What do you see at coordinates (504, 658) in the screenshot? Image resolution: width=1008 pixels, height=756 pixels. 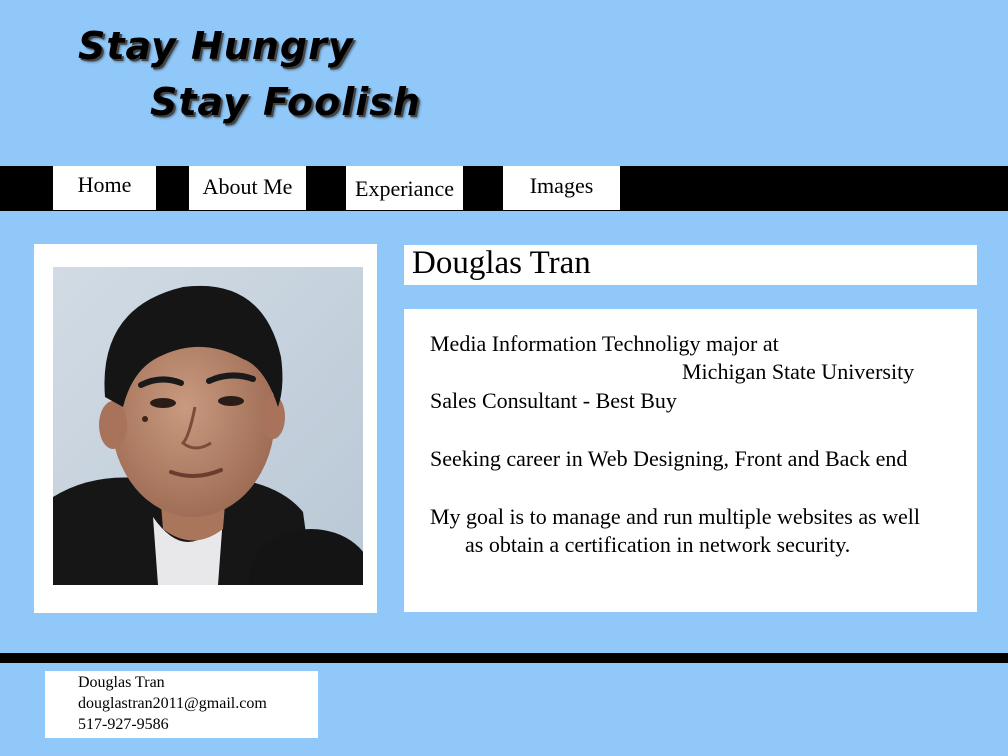 I see `footer-divider` at bounding box center [504, 658].